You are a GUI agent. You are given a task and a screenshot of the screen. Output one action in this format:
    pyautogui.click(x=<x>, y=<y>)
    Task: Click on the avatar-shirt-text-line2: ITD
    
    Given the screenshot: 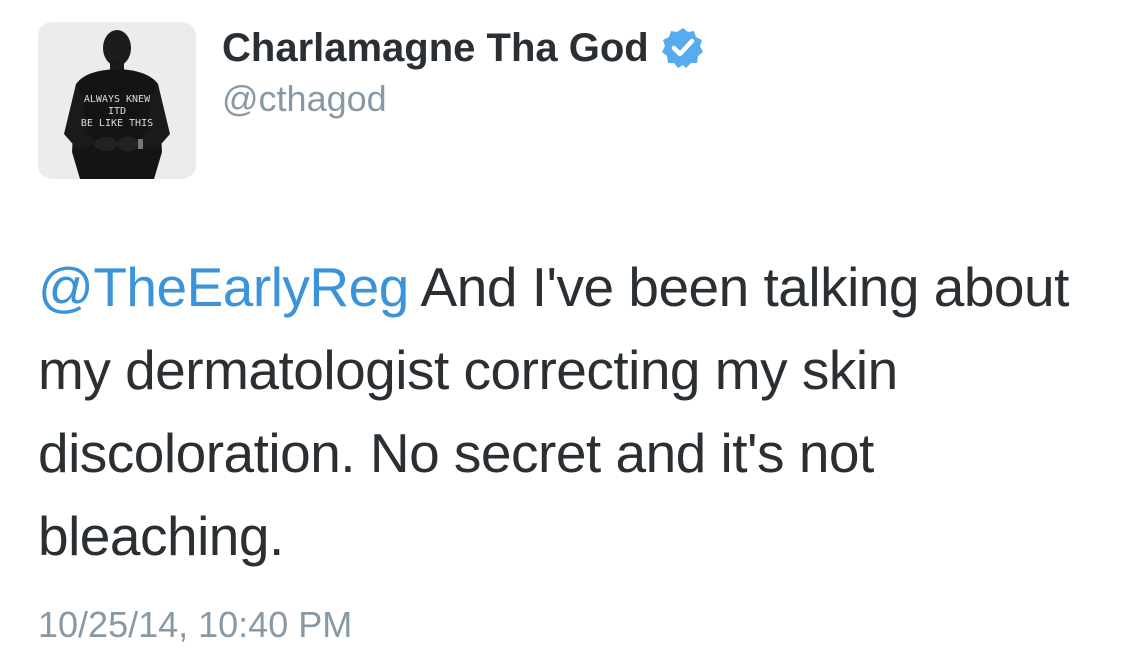 What is the action you would take?
    pyautogui.click(x=117, y=111)
    